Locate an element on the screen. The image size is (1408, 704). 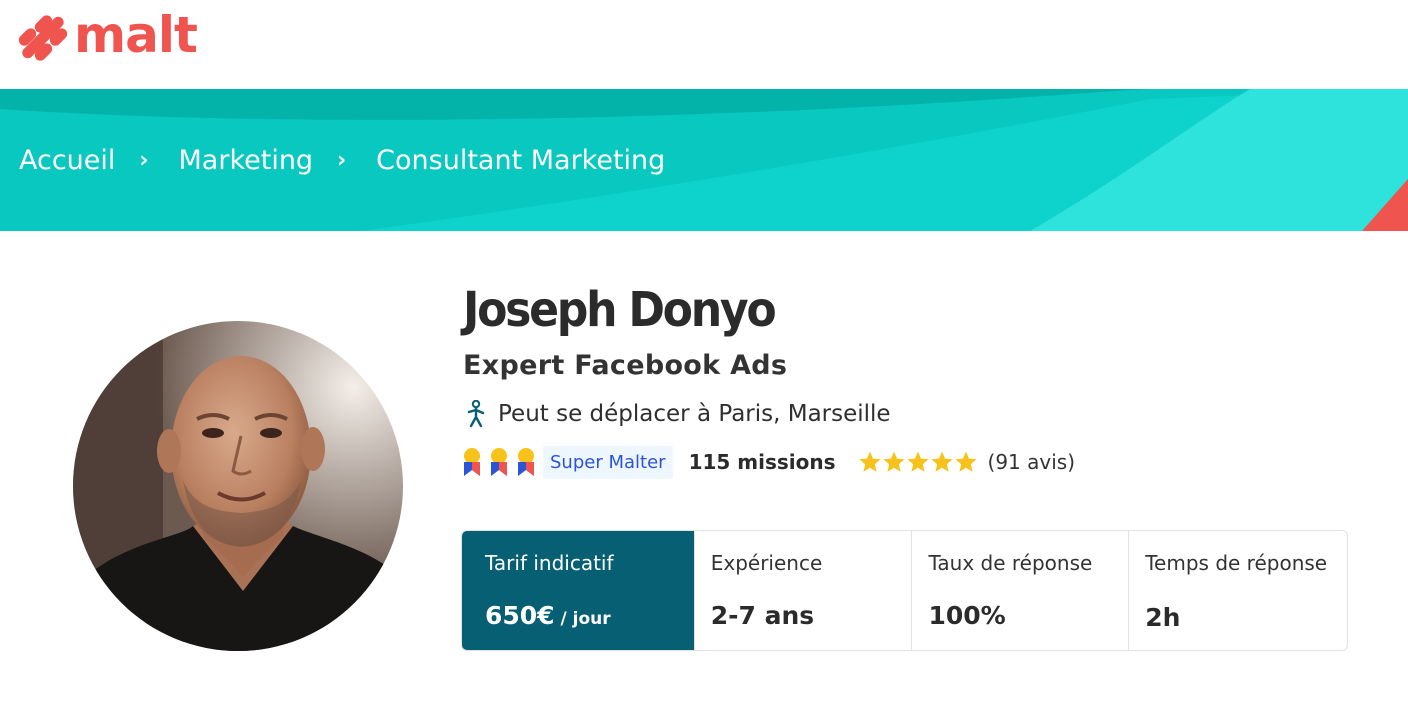
super-malter-badge: Super Malter is located at coordinates (608, 462).